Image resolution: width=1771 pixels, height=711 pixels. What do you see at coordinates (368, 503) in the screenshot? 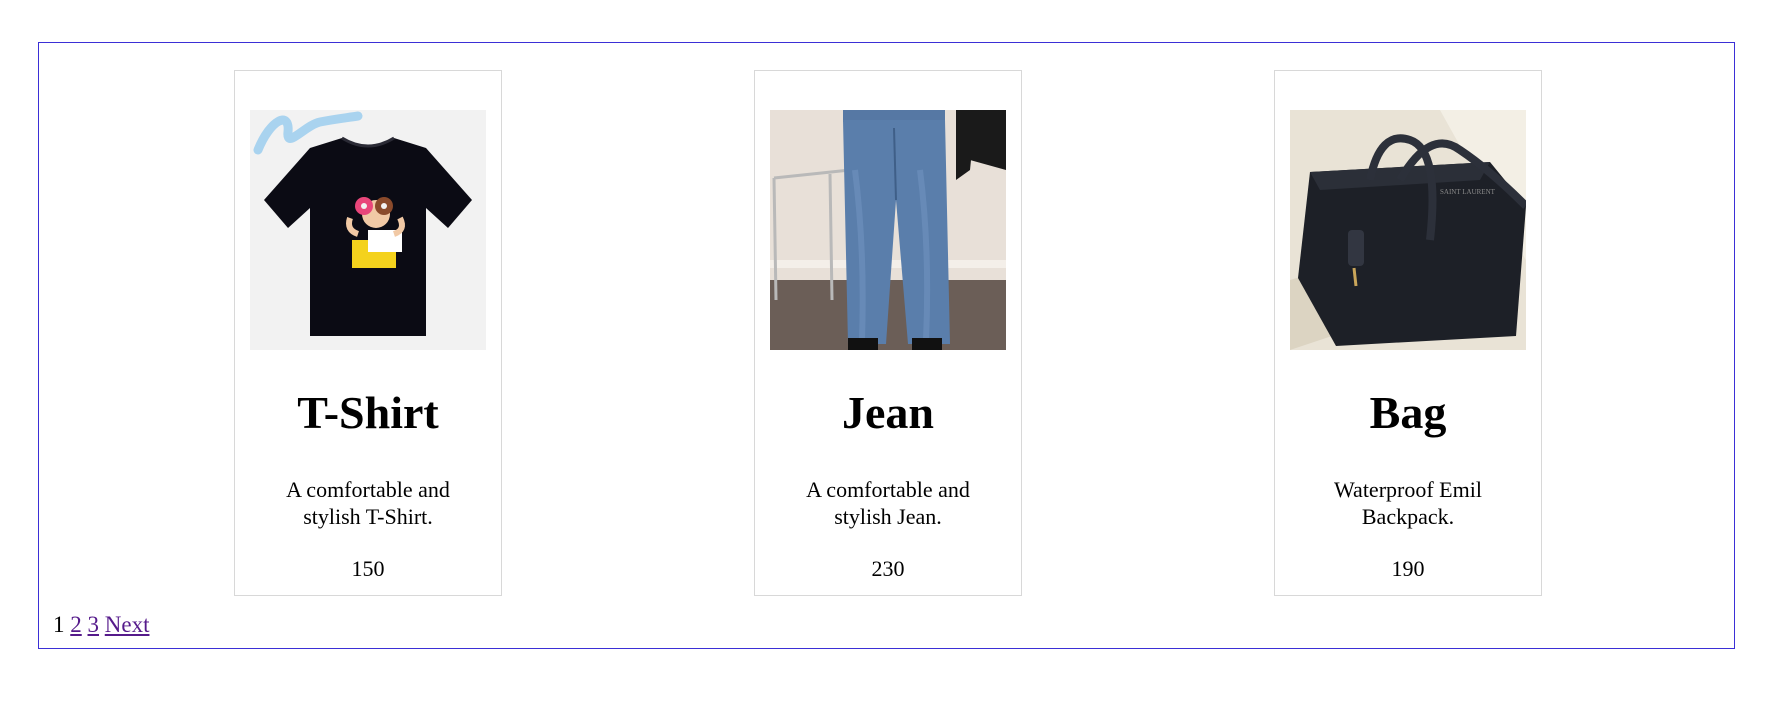
I see `product-description: A comfortable and stylish T-Shirt.` at bounding box center [368, 503].